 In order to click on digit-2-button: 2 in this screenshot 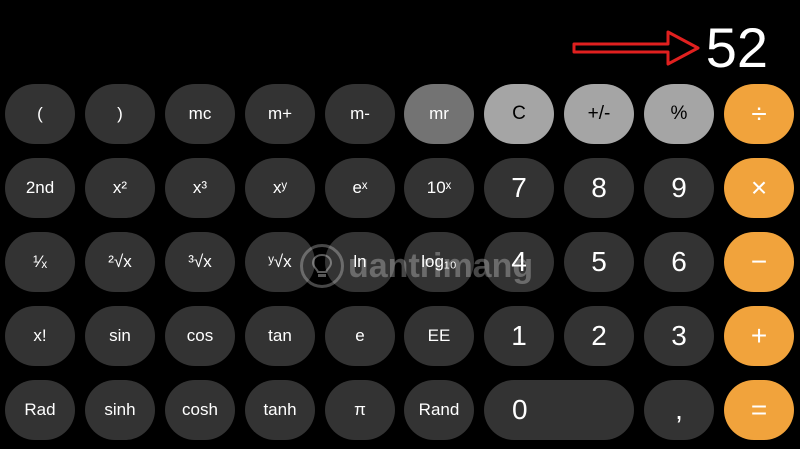, I will do `click(599, 336)`.